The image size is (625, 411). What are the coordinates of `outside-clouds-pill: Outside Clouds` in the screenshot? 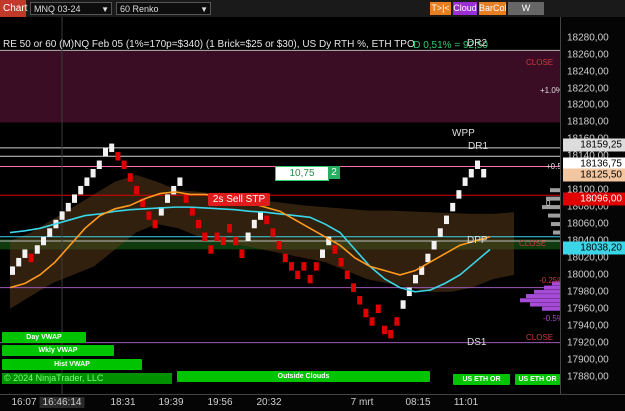 It's located at (303, 376).